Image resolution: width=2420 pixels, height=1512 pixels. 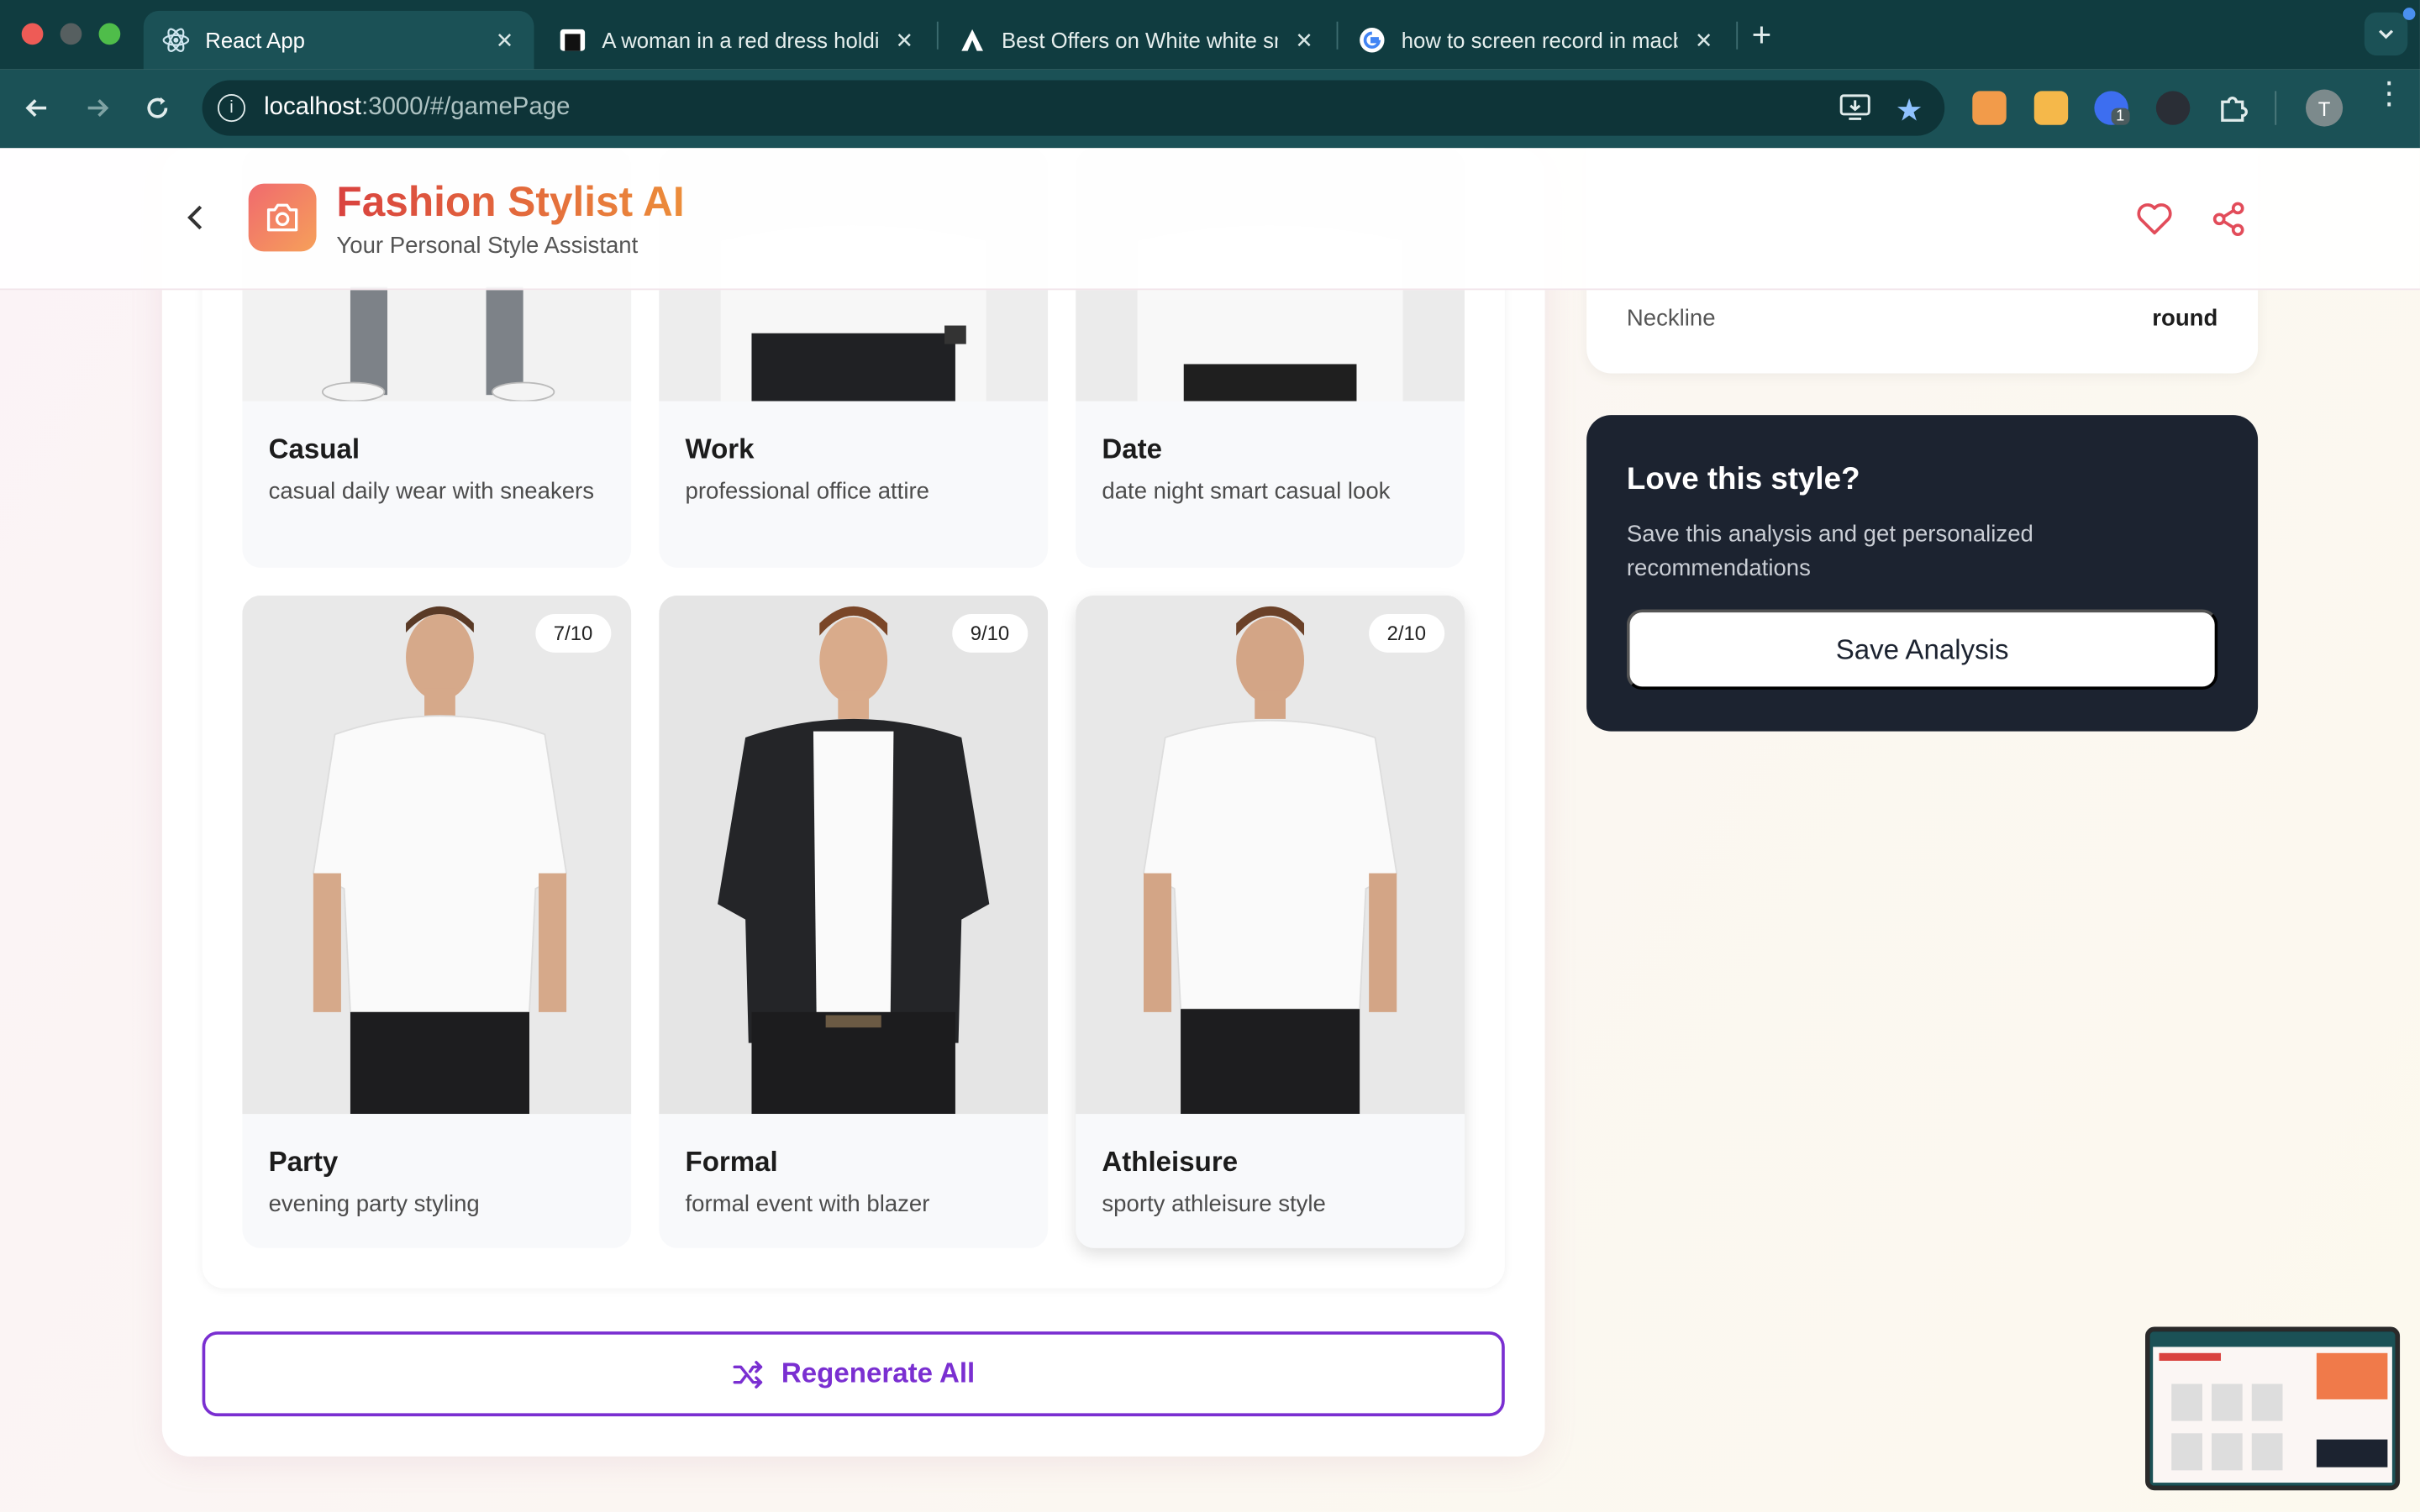 I want to click on minimize-window-button, so click(x=71, y=34).